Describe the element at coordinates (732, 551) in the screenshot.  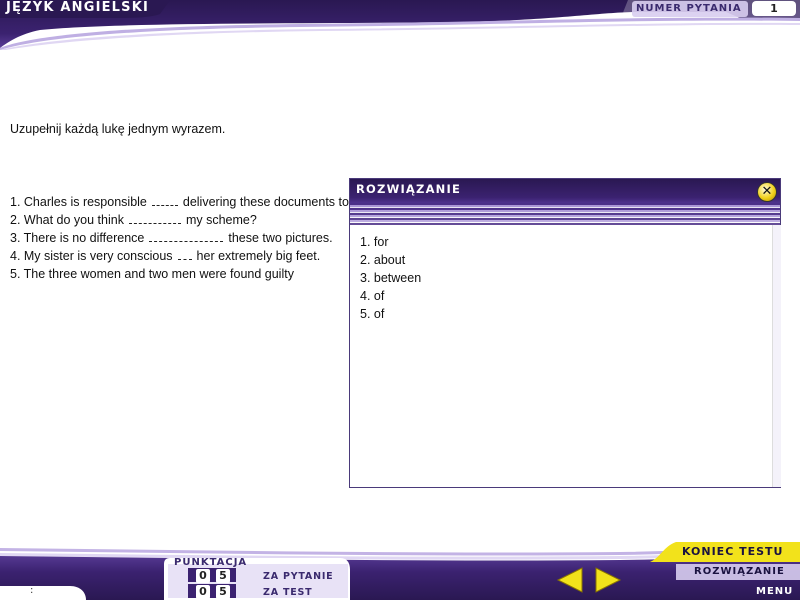
I see `end-test-button: Koniec testu` at that location.